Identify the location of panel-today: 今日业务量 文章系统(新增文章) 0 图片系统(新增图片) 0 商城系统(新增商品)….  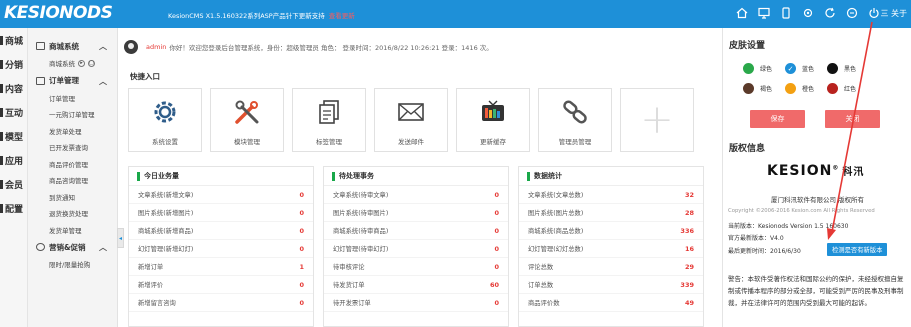
(221, 246).